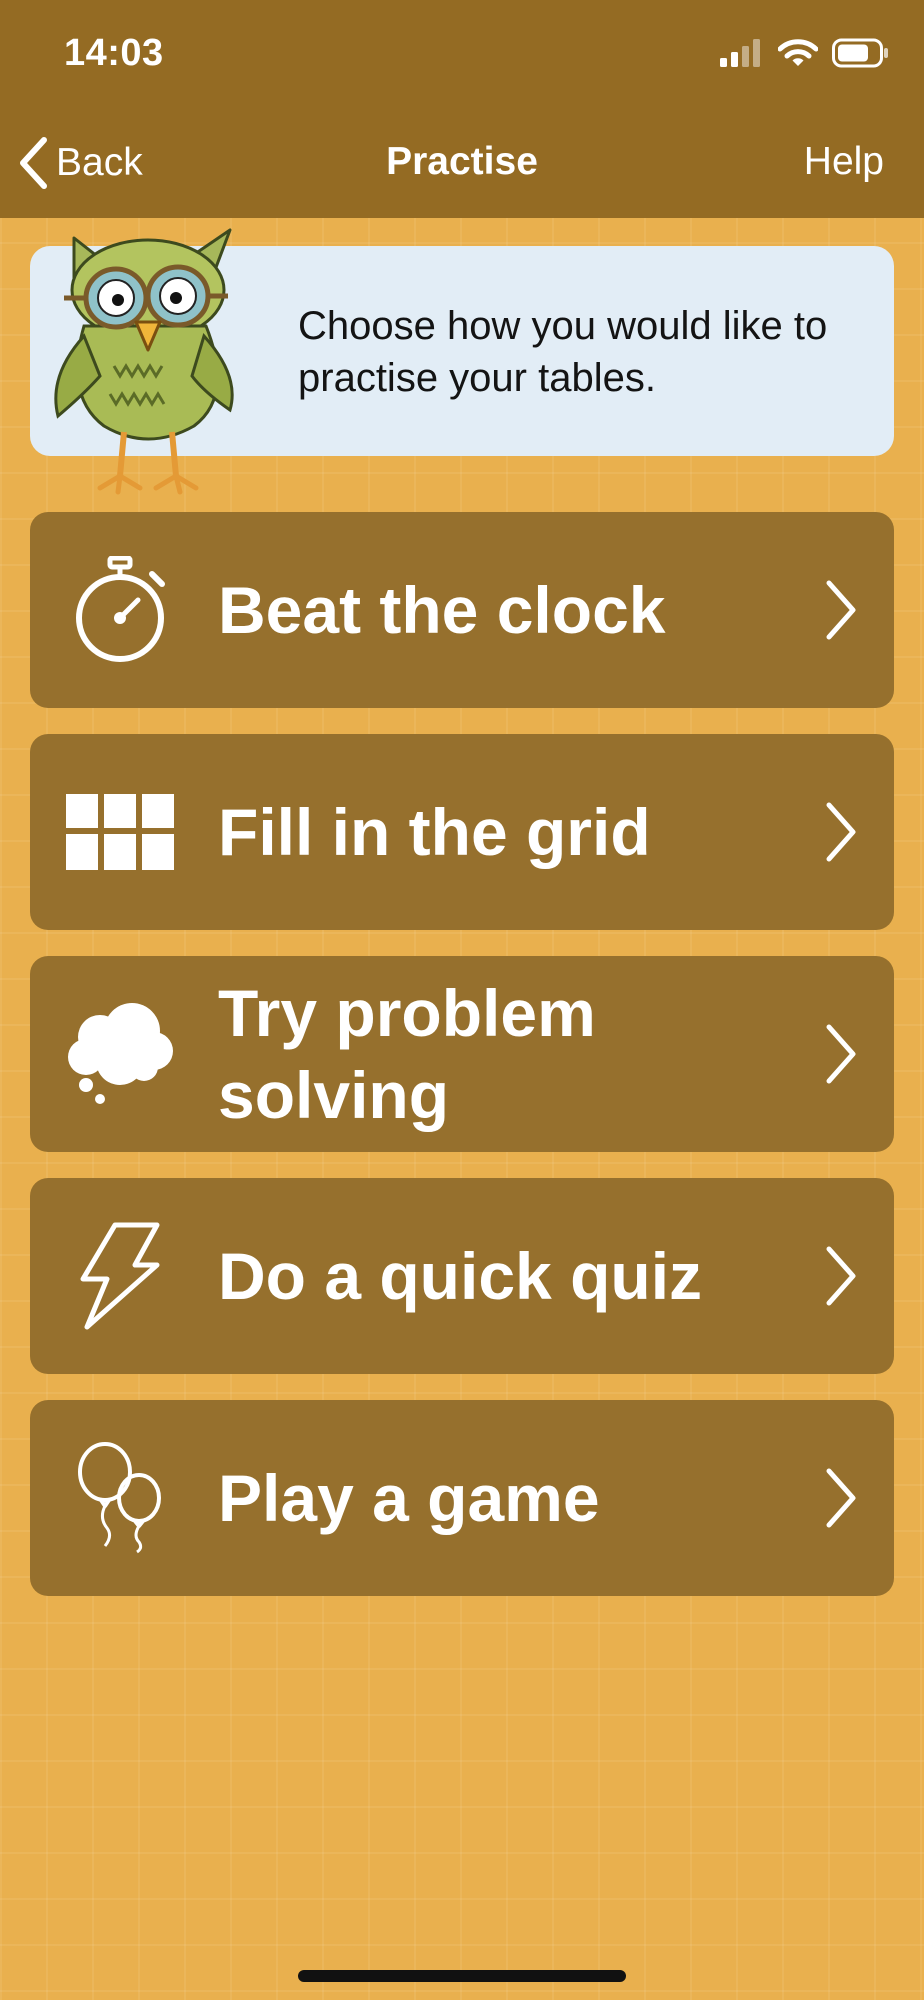 This screenshot has width=924, height=2000. Describe the element at coordinates (120, 610) in the screenshot. I see `stopwatch-icon` at that location.